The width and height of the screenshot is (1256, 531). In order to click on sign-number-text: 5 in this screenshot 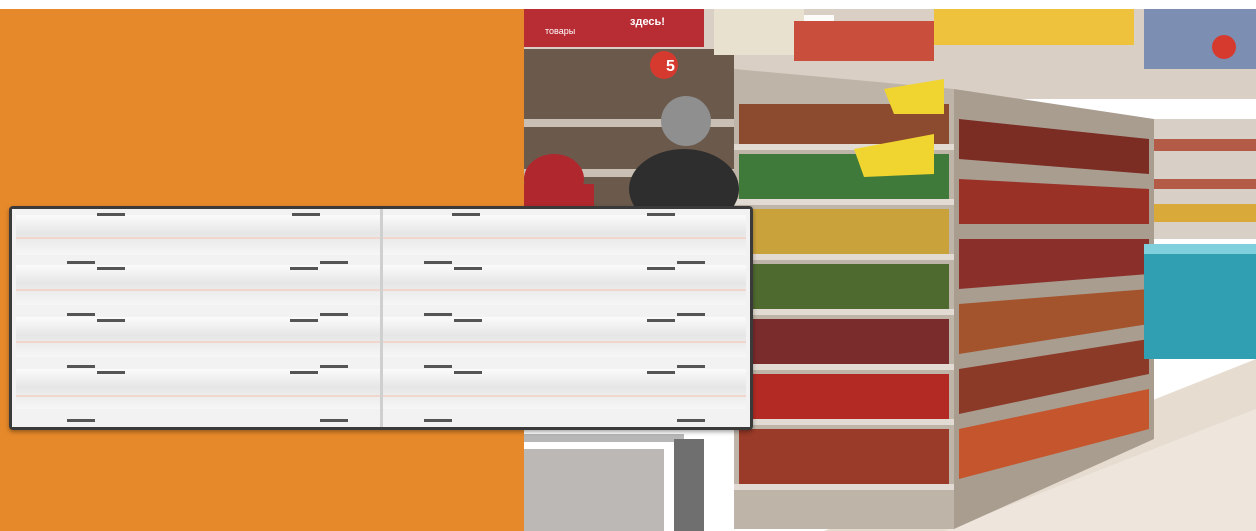, I will do `click(670, 66)`.